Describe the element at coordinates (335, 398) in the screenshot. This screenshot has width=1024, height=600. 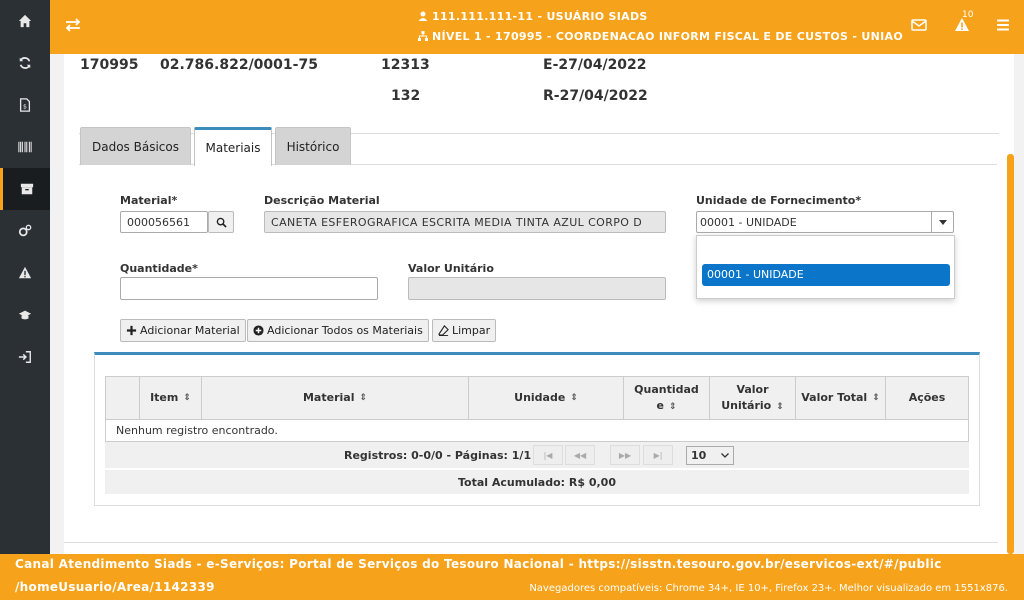
I see `column-material: Material ⇕` at that location.